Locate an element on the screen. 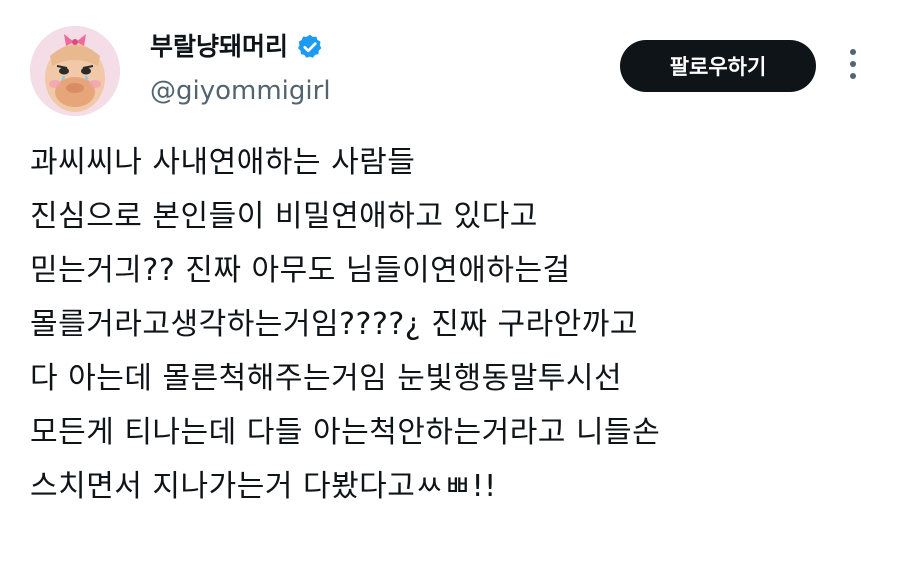  tweet-text-line: 스치면서 지나가는거 다봤다고ㅆㅃ!! is located at coordinates (263, 486).